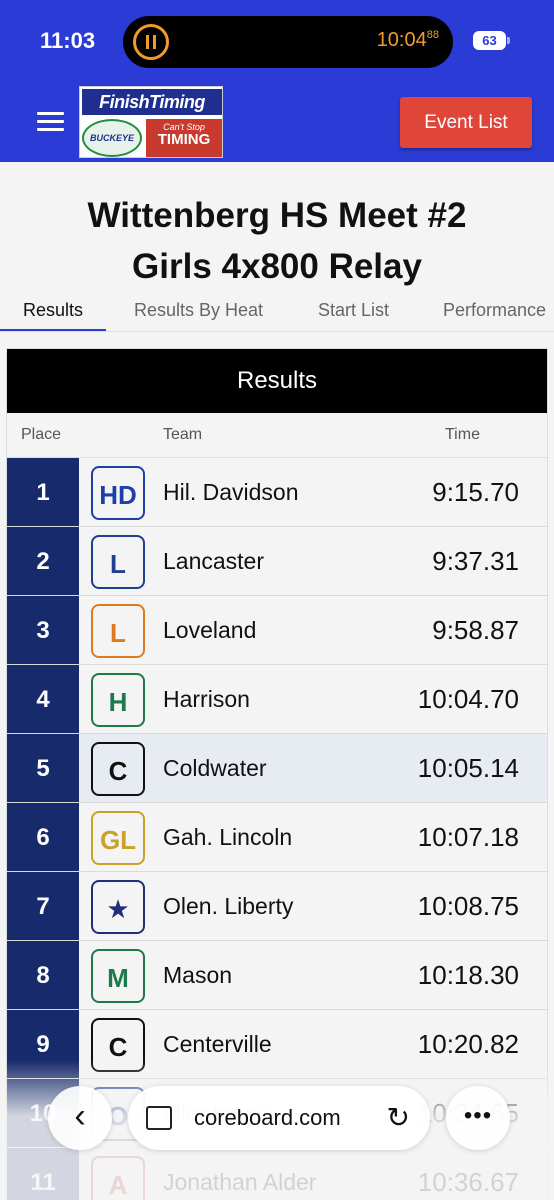  I want to click on place-cell: 5, so click(43, 768).